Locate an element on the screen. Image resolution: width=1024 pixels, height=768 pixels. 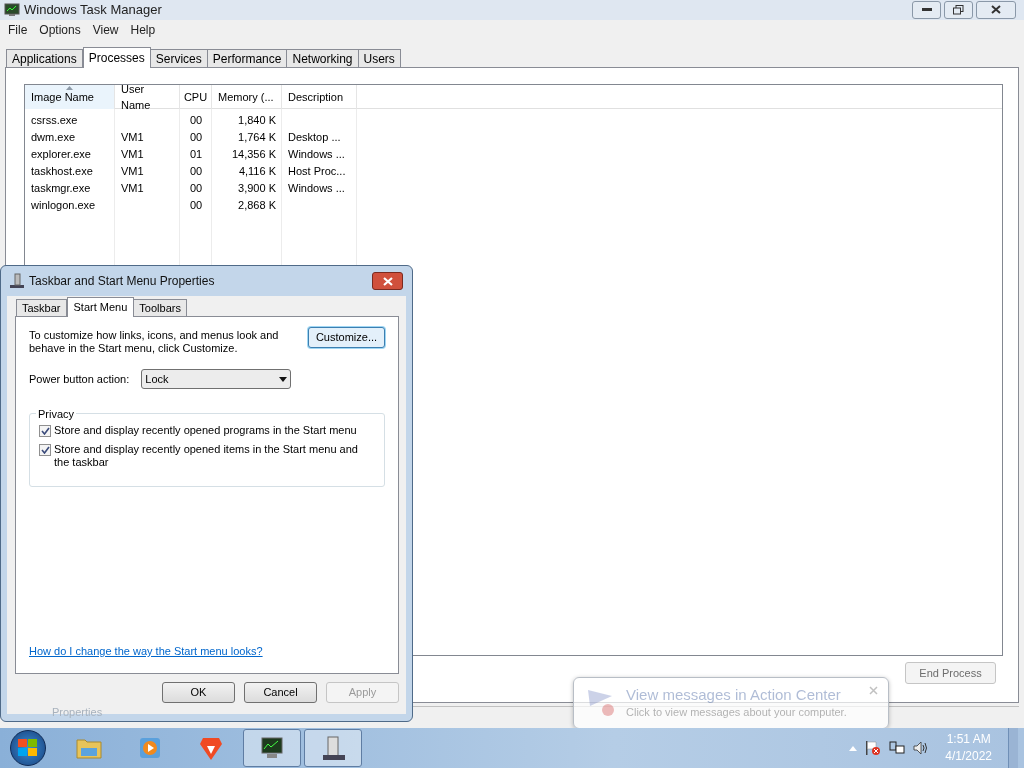
start-button is located at coordinates (28, 748).